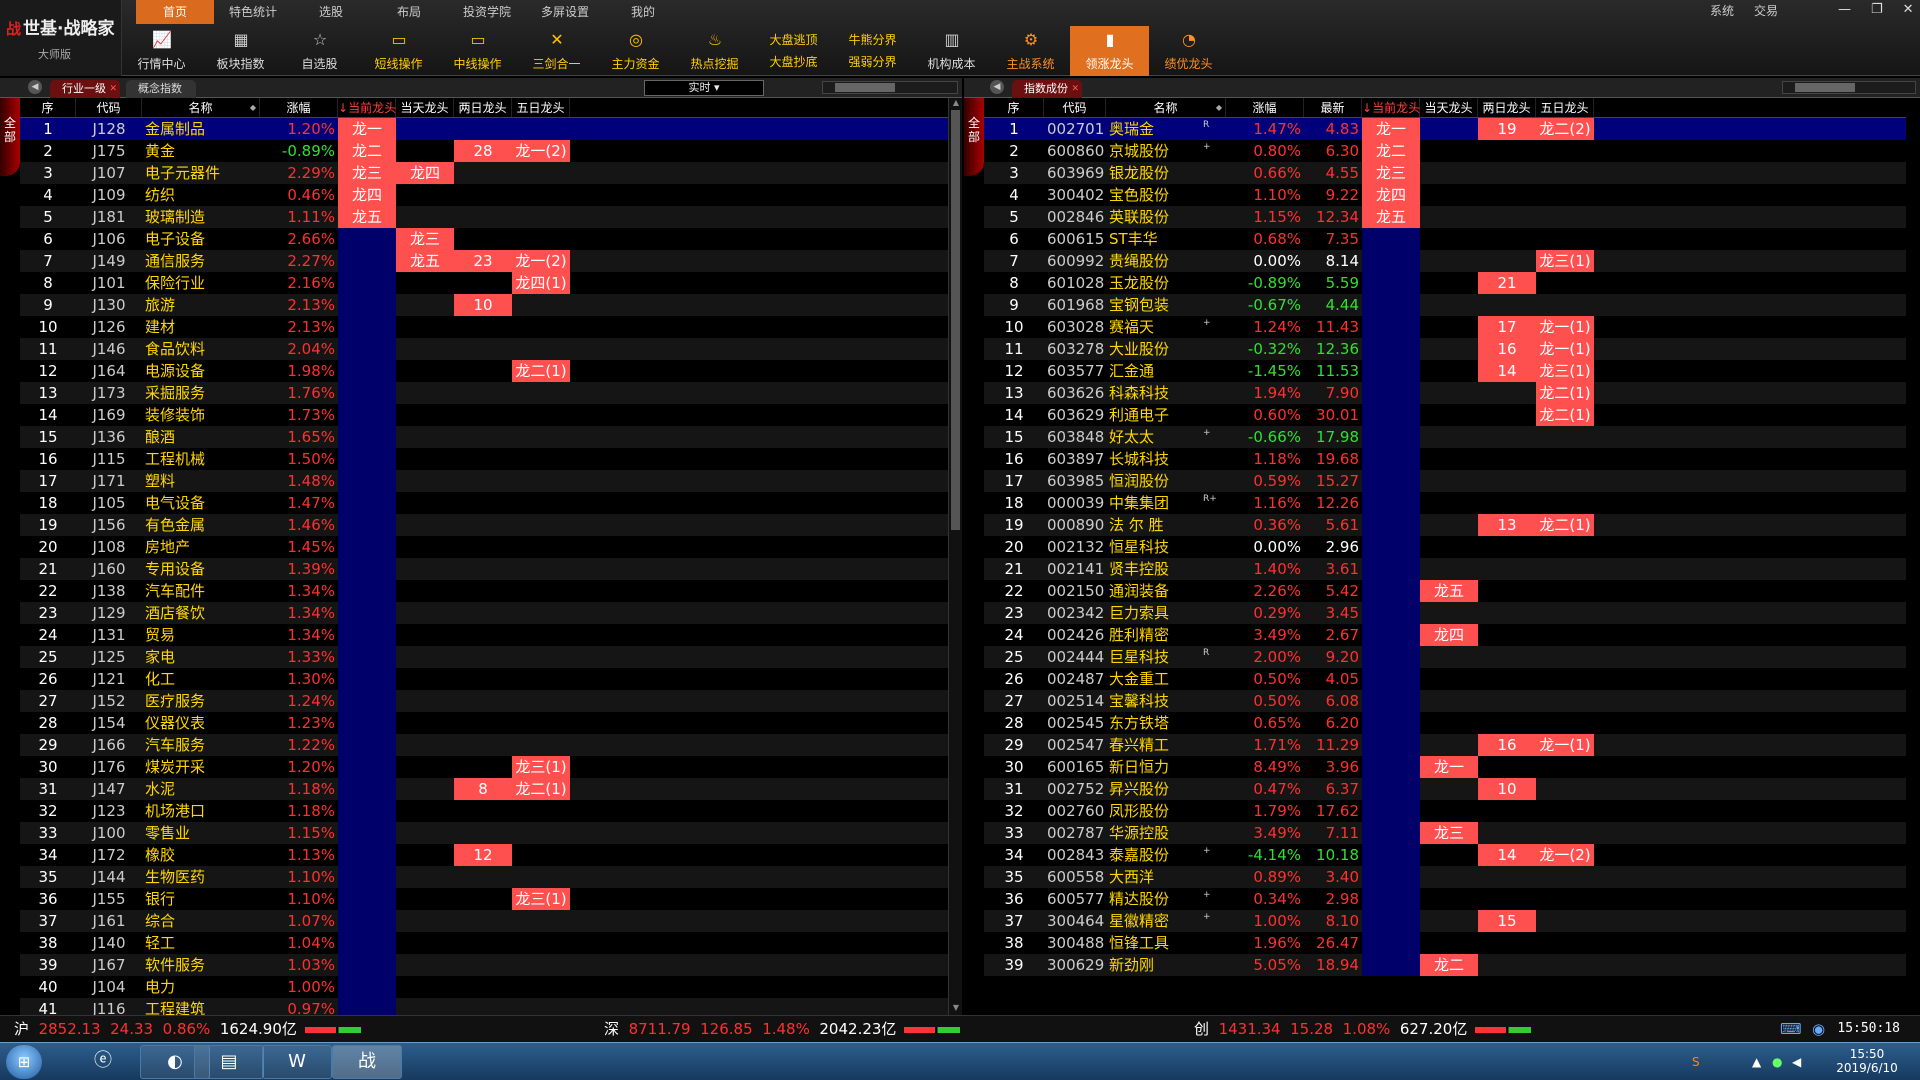 This screenshot has width=1920, height=1080. Describe the element at coordinates (1445, 239) in the screenshot. I see `table-row: 6 600615 ST丰华 0.68% 7.35` at that location.